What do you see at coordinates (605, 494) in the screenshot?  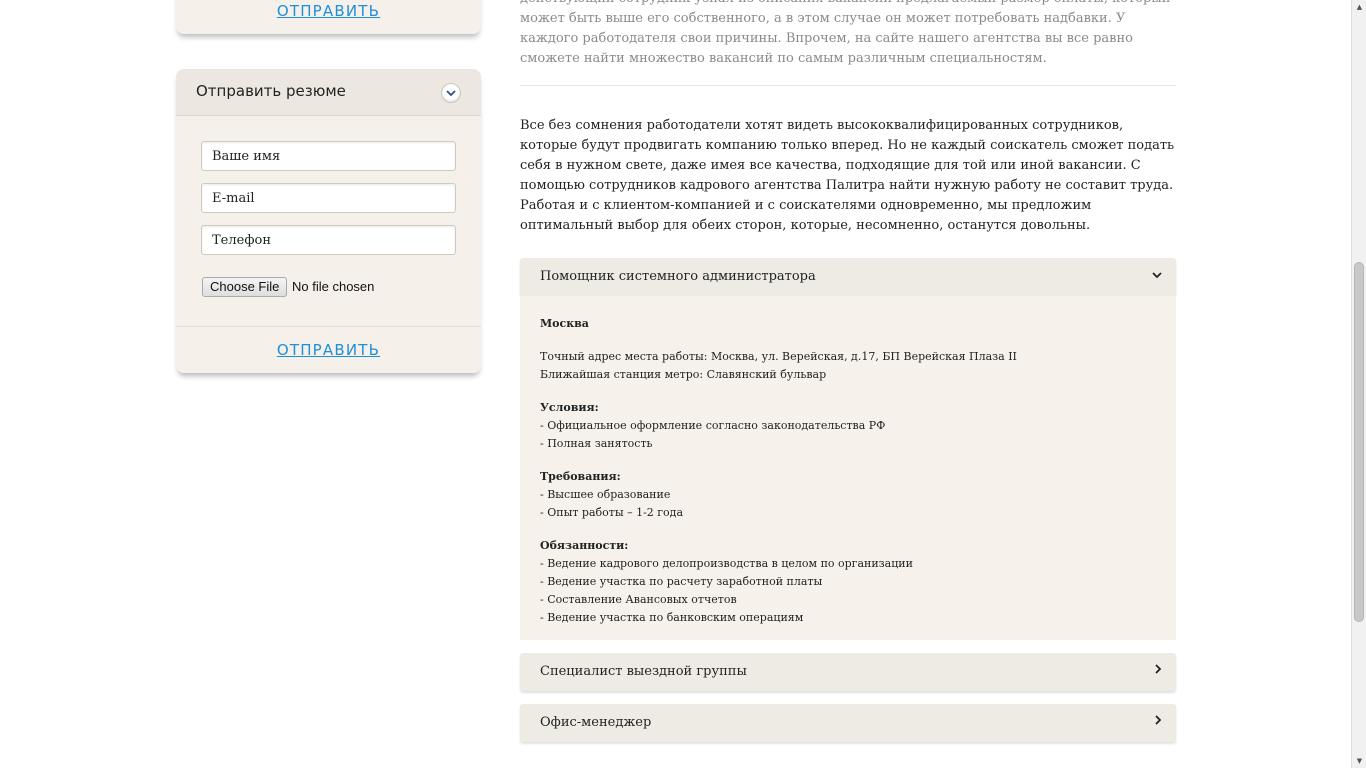 I see `list-item: - Высшее образование` at bounding box center [605, 494].